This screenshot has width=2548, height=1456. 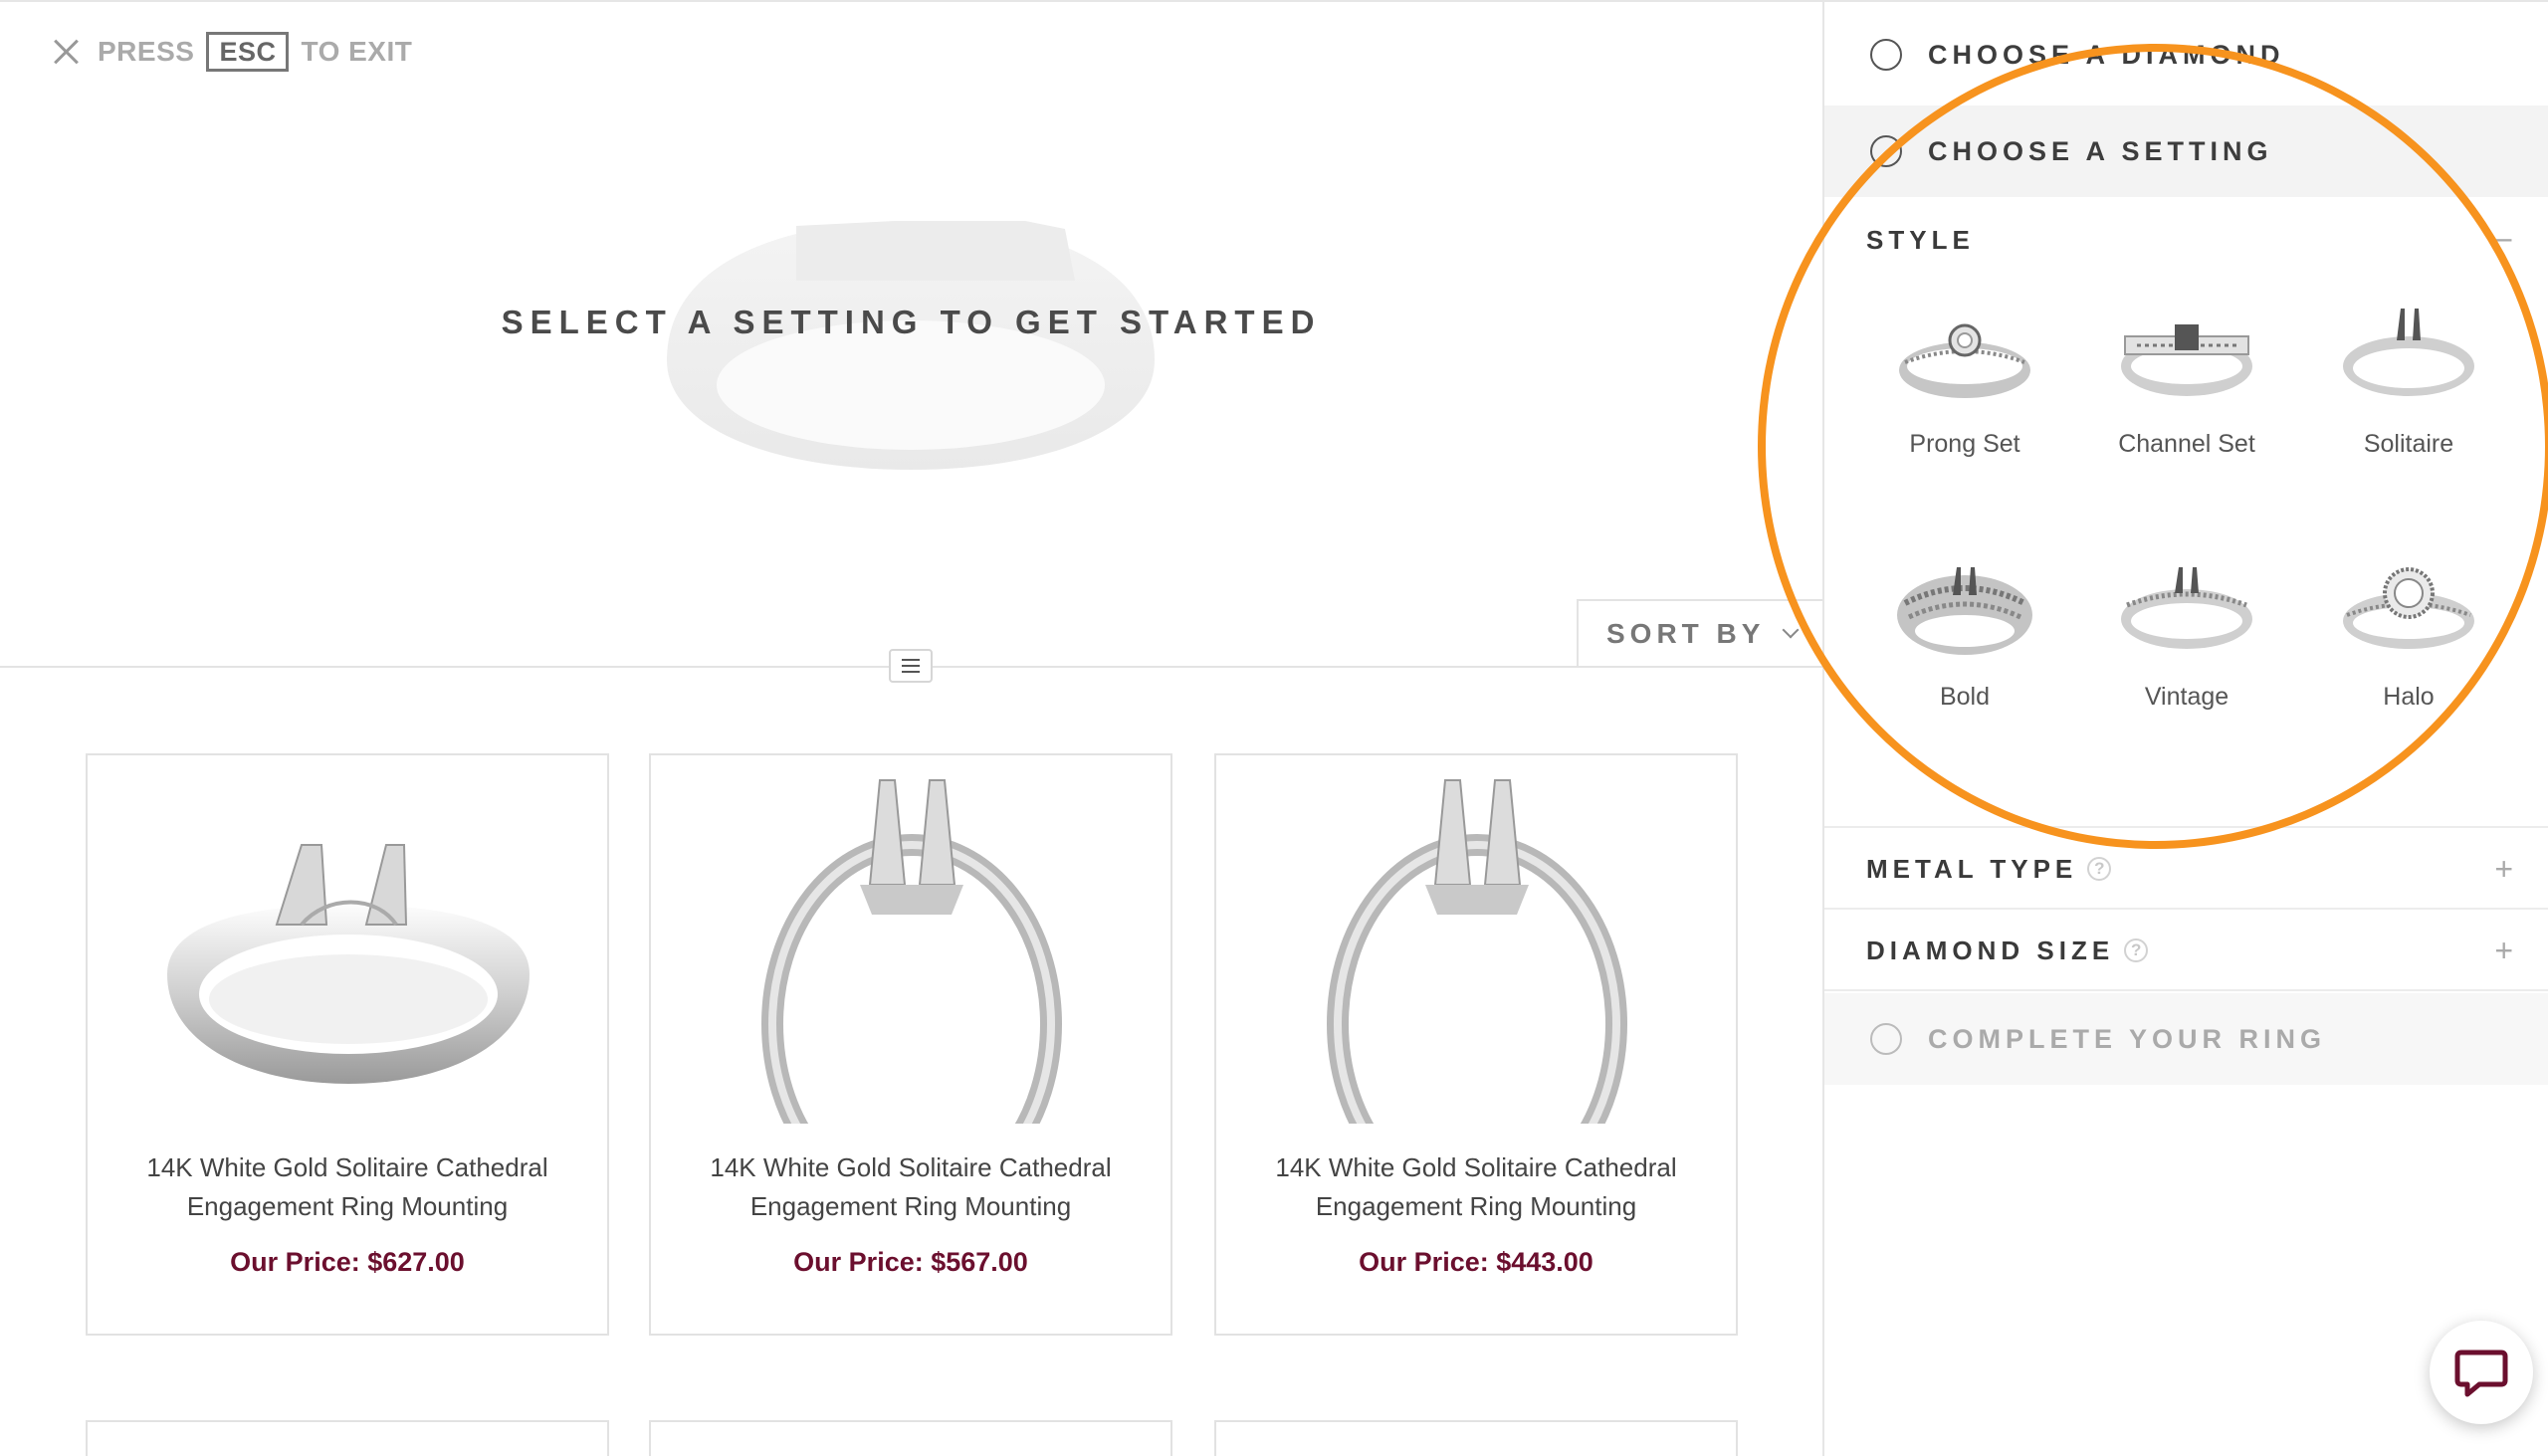 I want to click on collapse-icon: −, so click(x=2503, y=240).